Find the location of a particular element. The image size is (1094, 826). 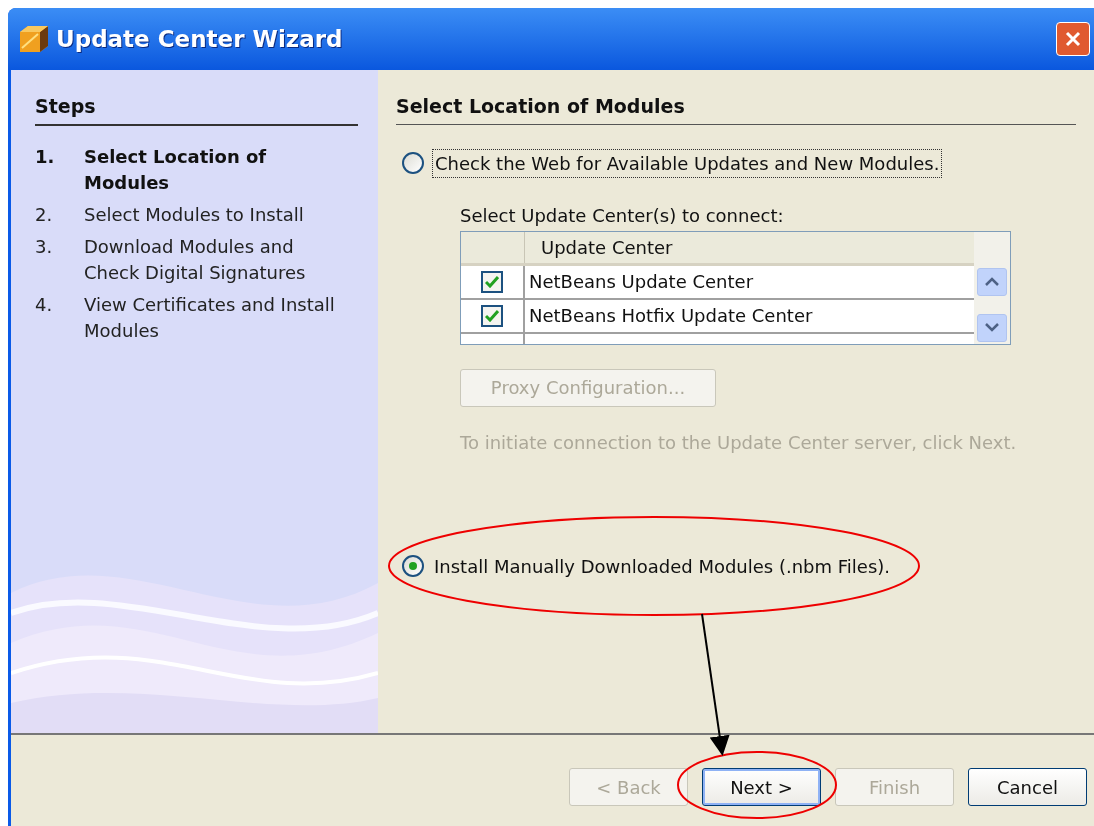

step-number: 2. is located at coordinates (44, 214).